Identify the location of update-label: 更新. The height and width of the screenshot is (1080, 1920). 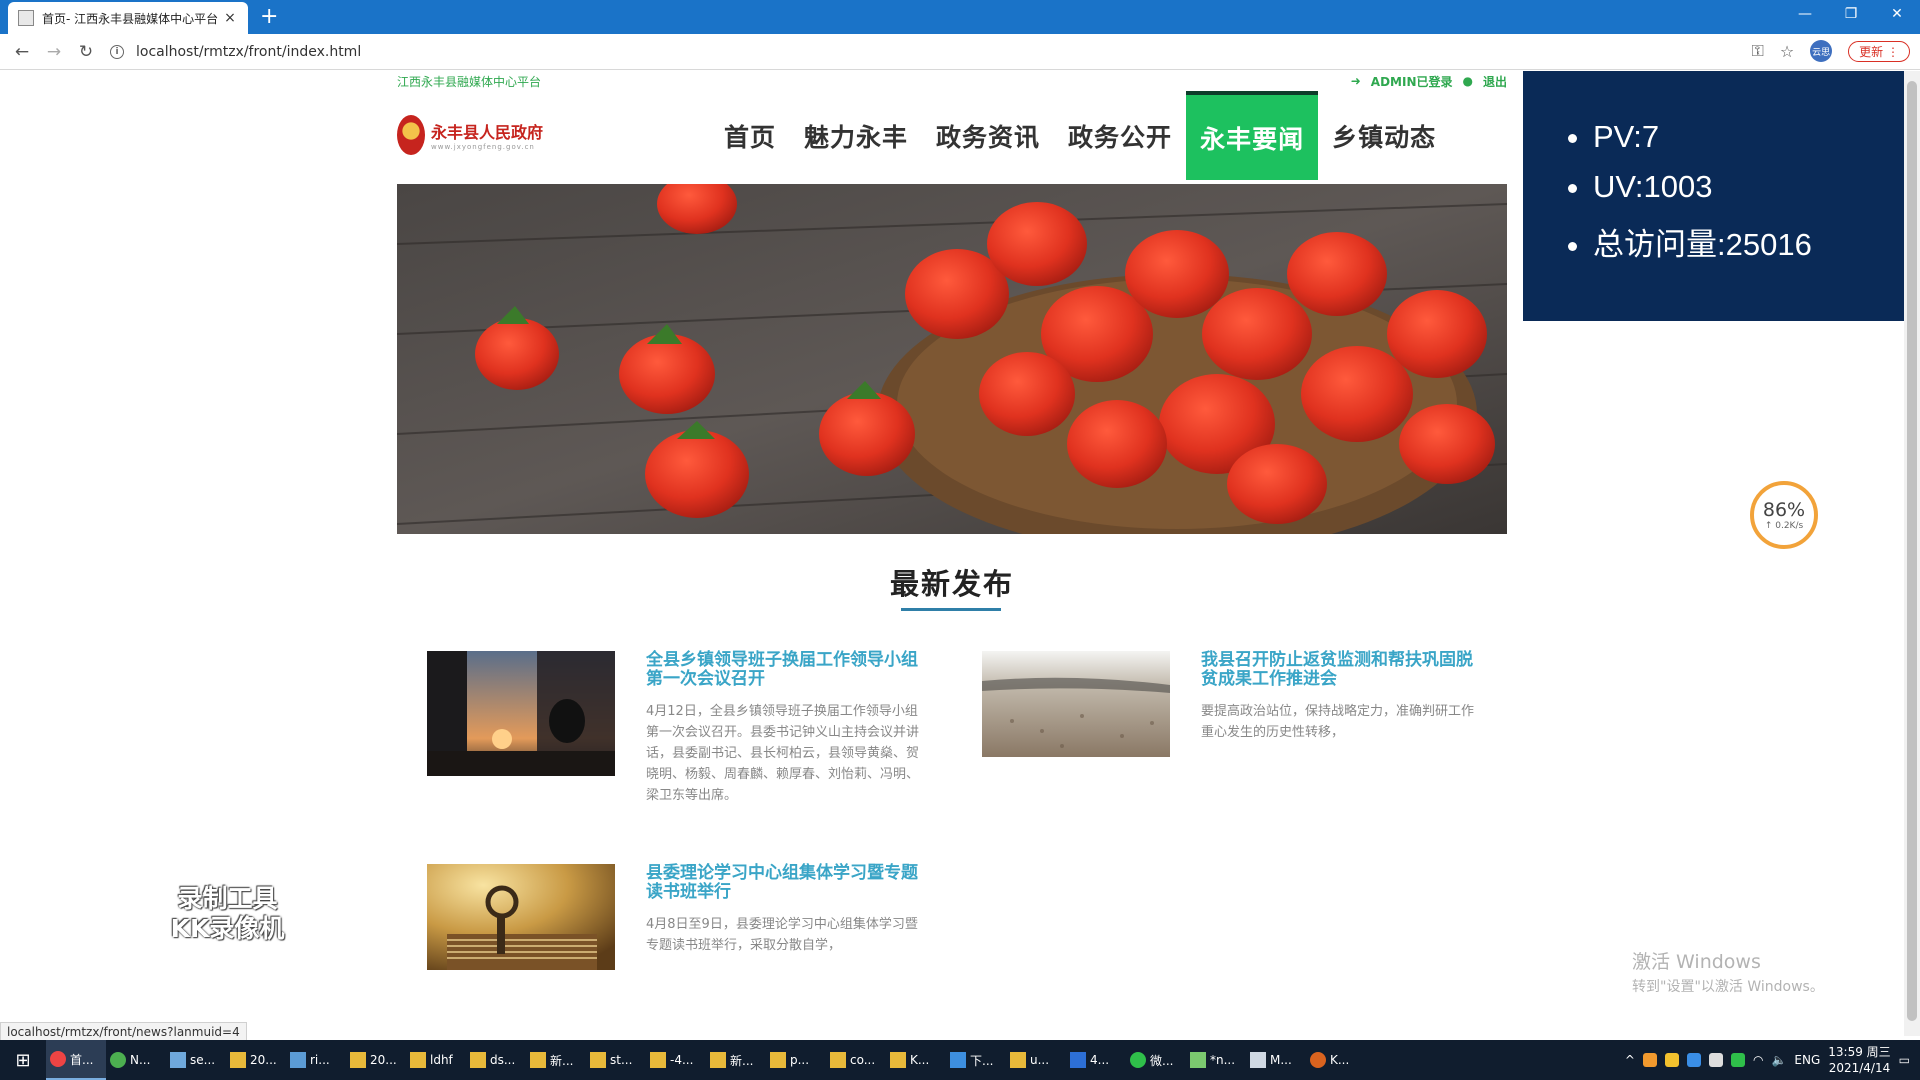
(1871, 51).